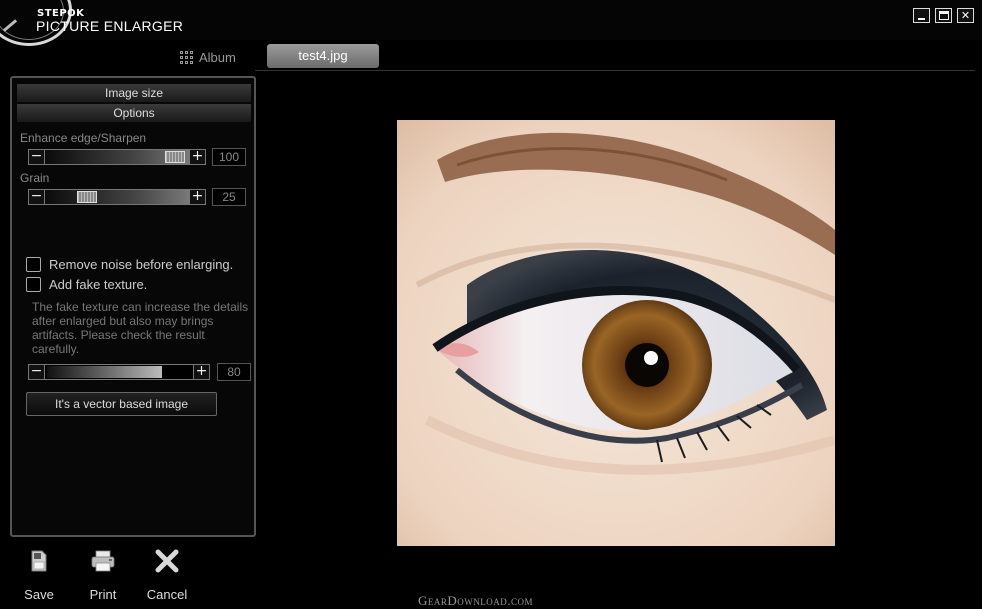  Describe the element at coordinates (103, 561) in the screenshot. I see `print-icon` at that location.